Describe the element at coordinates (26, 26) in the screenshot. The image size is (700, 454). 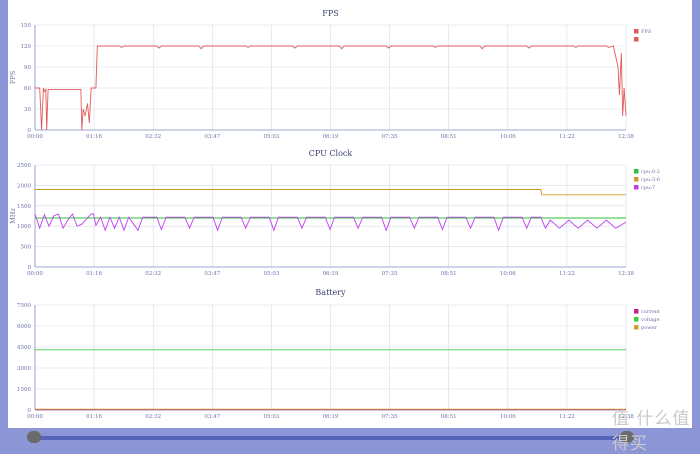
I see `chart0-ytick-label: 150` at that location.